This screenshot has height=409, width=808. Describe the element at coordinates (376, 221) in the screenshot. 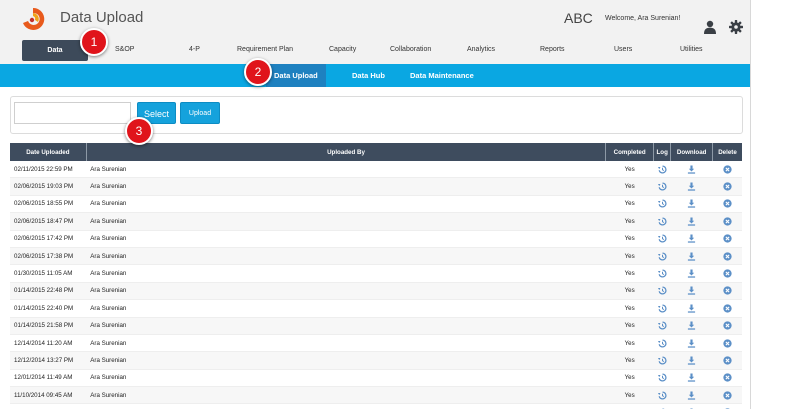

I see `table-row: 02/06/2015 18:47 PM Ara Surenian Yes` at that location.